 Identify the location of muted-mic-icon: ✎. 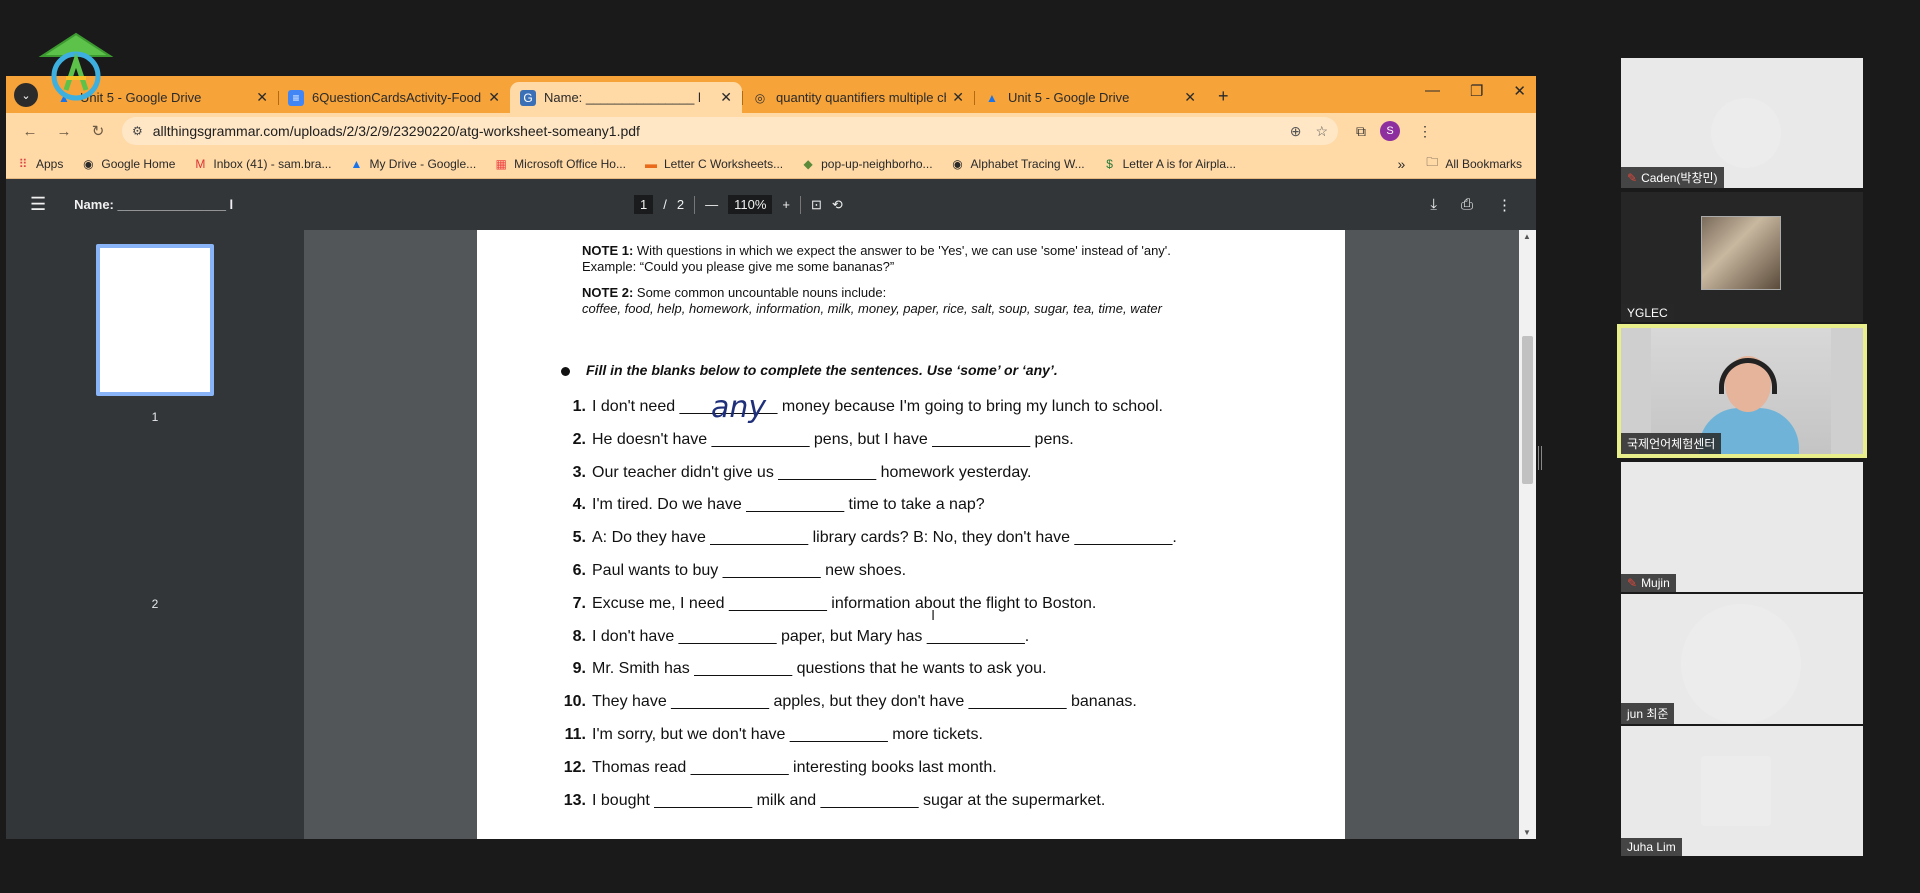
(1632, 178).